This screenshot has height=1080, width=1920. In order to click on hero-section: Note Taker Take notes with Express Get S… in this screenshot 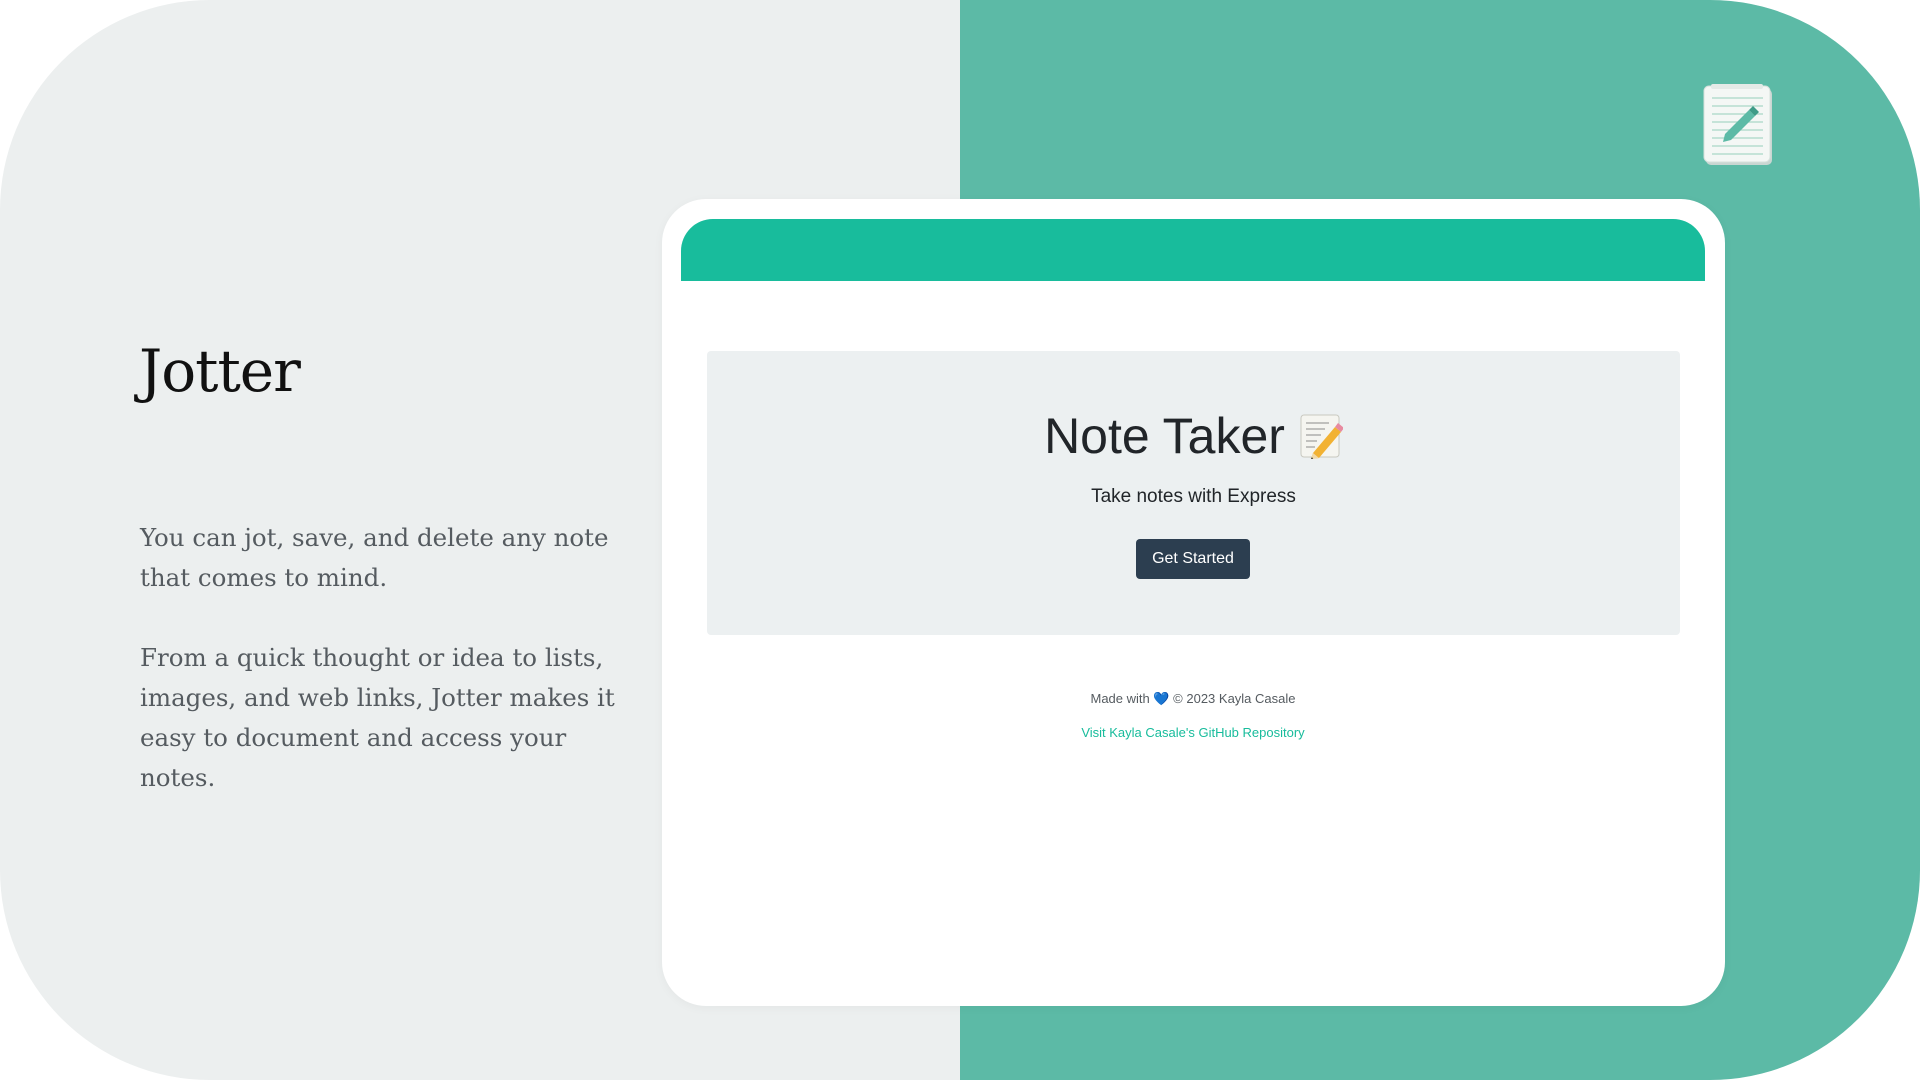, I will do `click(1193, 493)`.